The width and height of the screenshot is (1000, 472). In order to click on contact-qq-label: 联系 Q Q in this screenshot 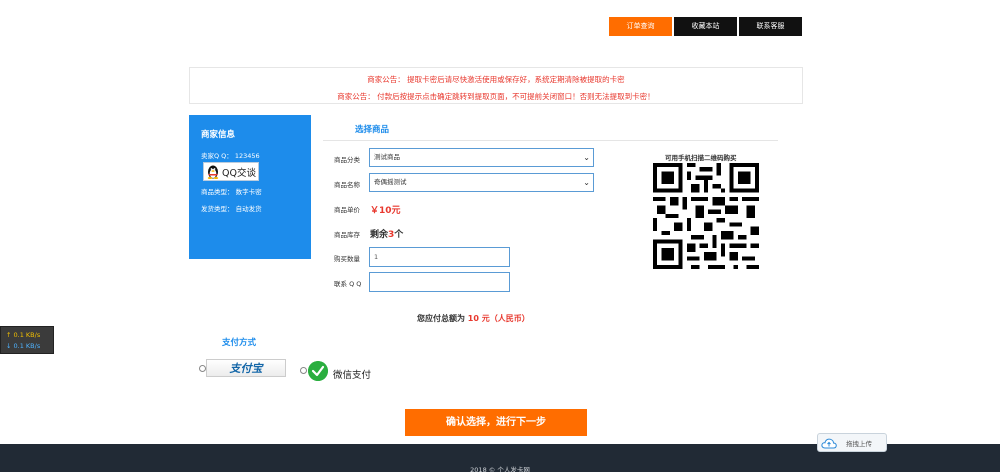, I will do `click(348, 284)`.